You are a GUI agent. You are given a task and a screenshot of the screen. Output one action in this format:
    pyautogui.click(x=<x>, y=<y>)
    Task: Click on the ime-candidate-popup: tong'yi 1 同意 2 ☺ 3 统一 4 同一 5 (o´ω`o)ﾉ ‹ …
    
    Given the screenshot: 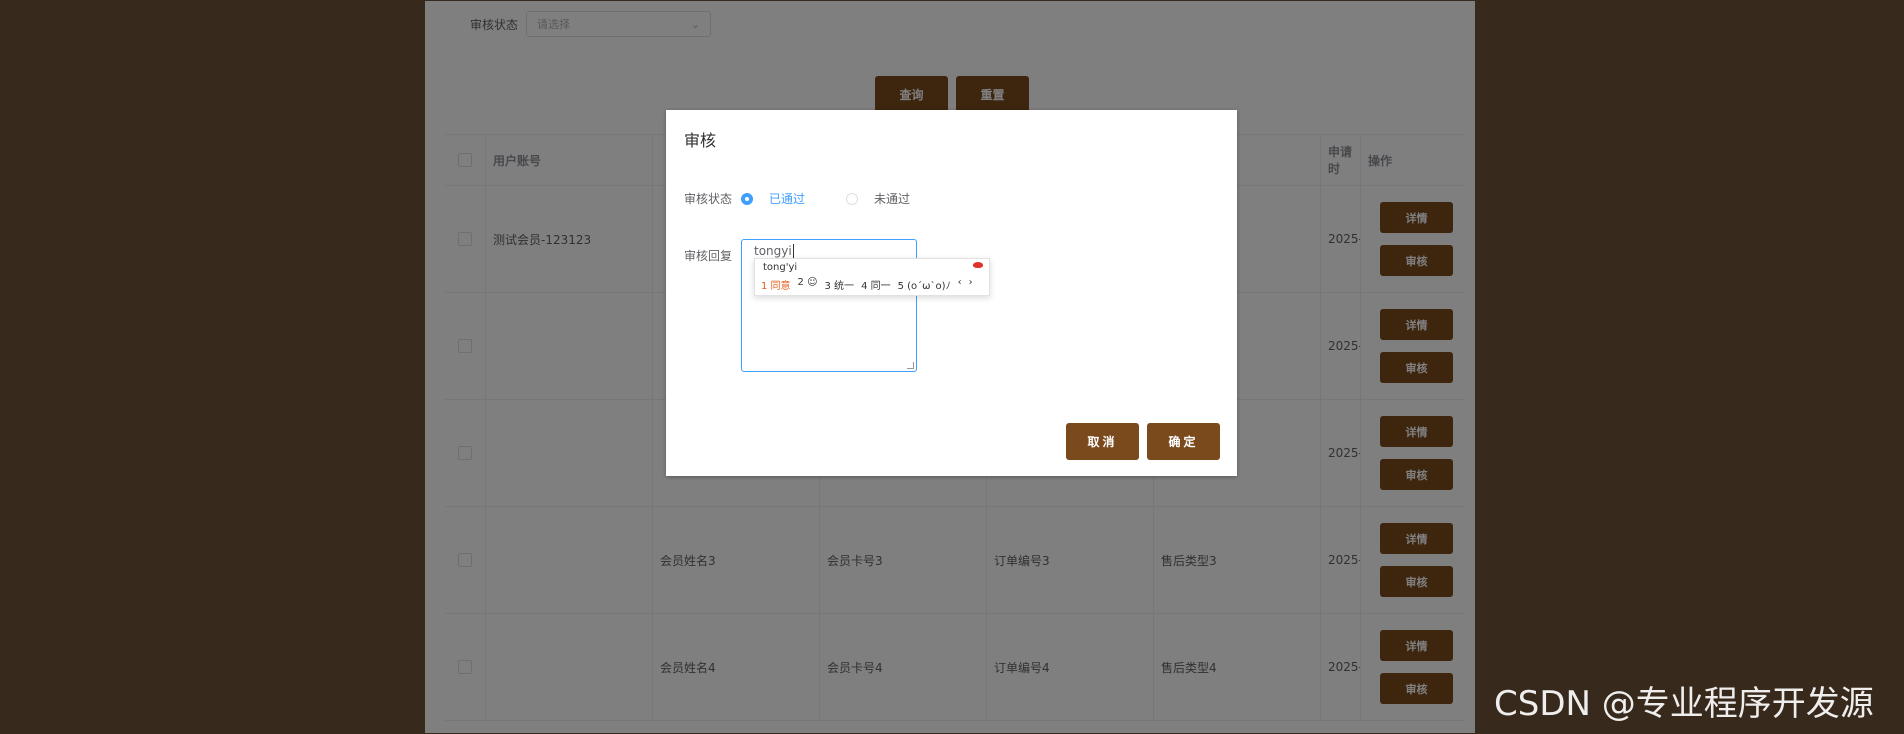 What is the action you would take?
    pyautogui.click(x=872, y=277)
    